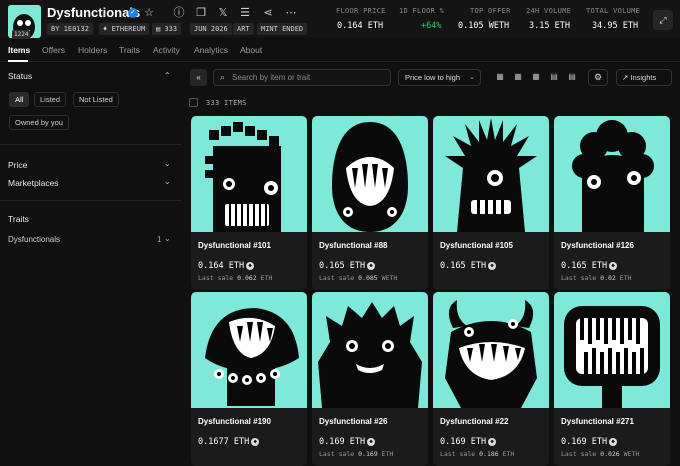  What do you see at coordinates (476, 245) in the screenshot?
I see `nft-name: Dysfunctional #105` at bounding box center [476, 245].